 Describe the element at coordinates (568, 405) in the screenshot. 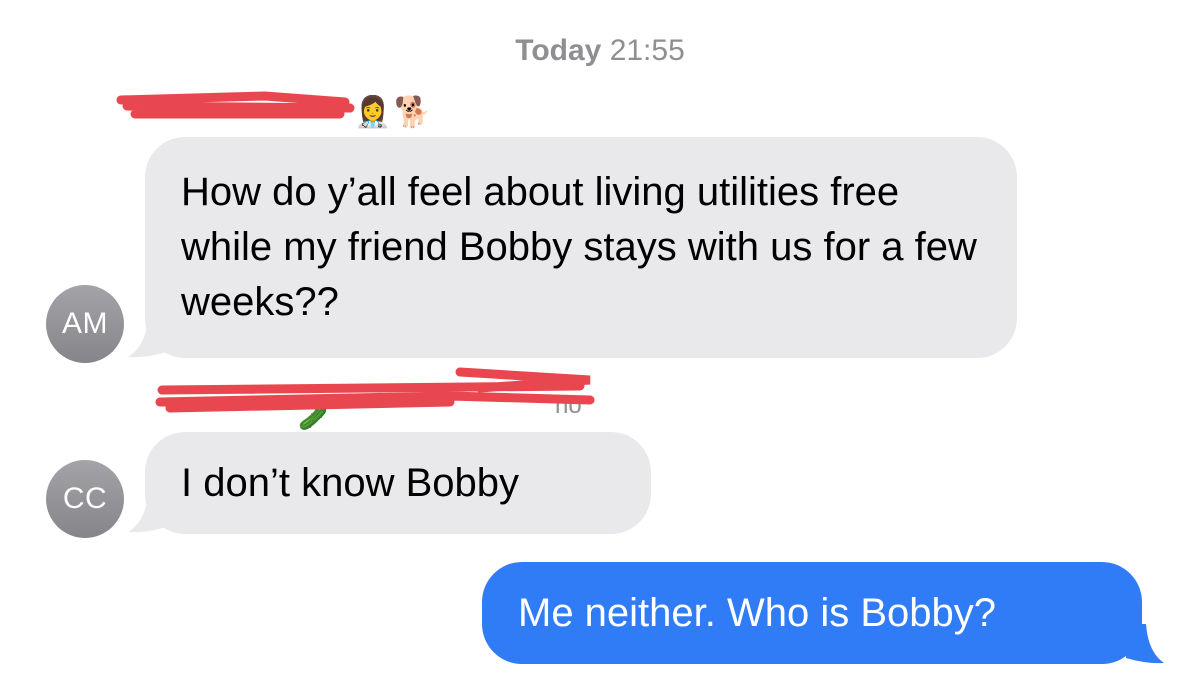

I see `sender-name-fragment: no` at that location.